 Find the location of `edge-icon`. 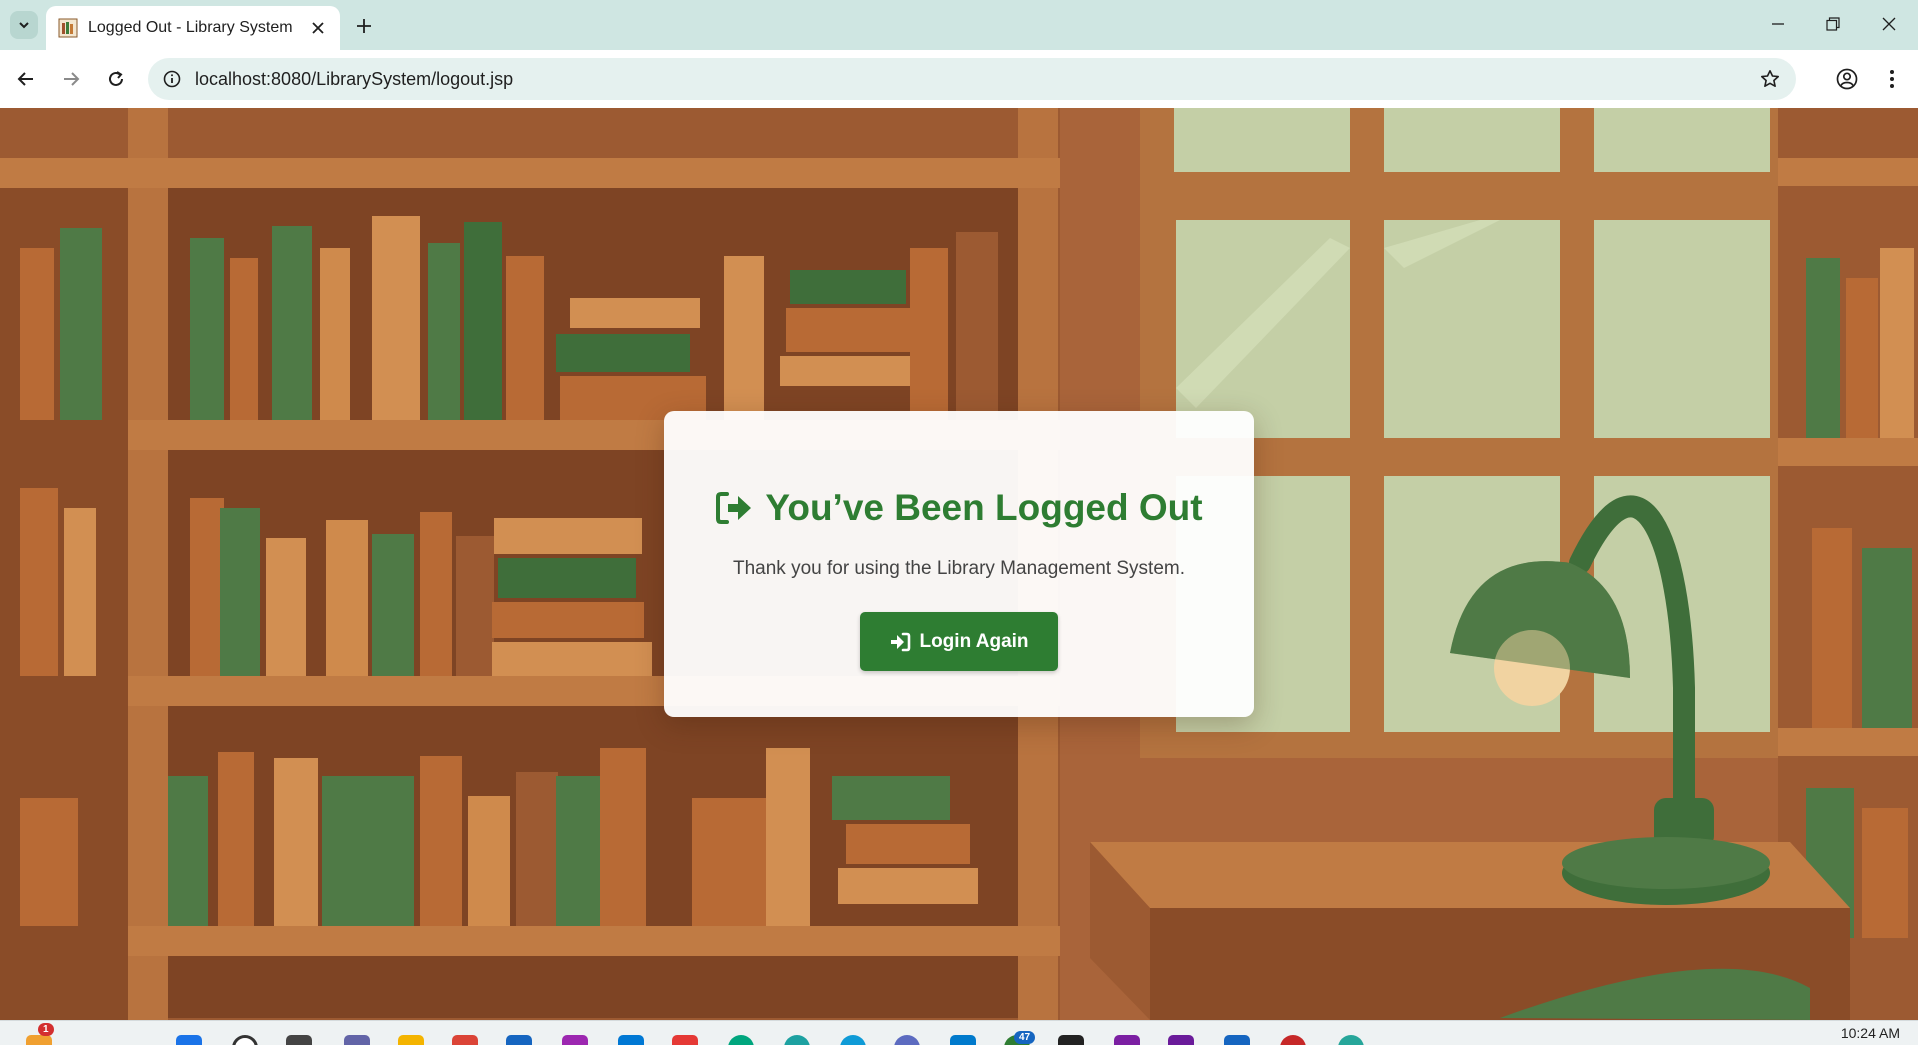

edge-icon is located at coordinates (797, 1040).